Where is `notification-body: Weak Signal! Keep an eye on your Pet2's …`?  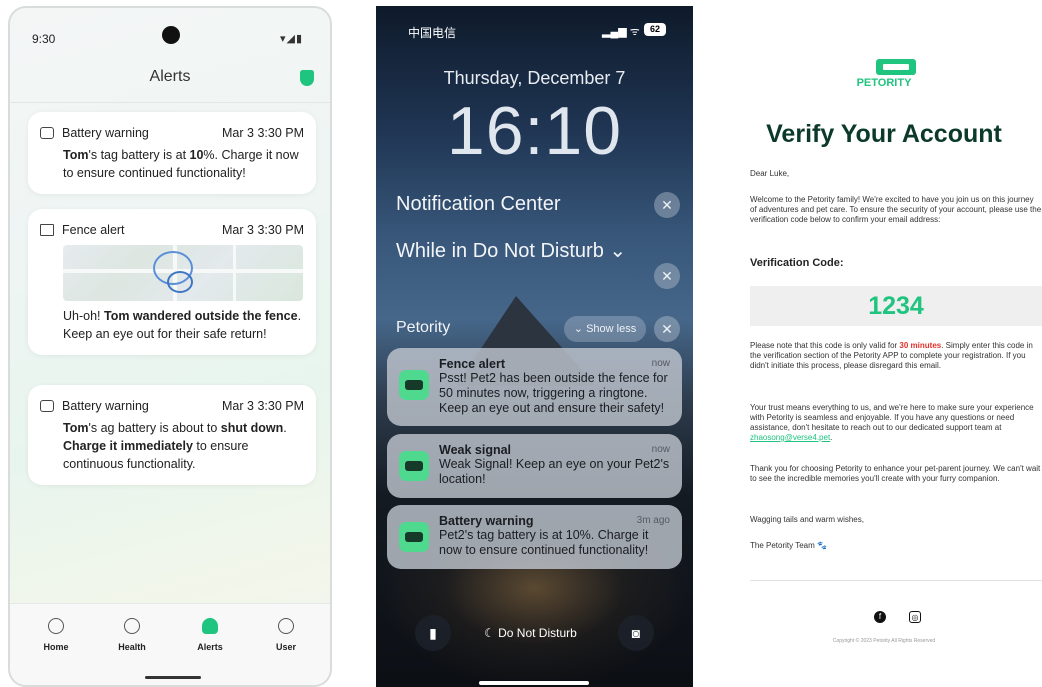 notification-body: Weak Signal! Keep an eye on your Pet2's … is located at coordinates (554, 471).